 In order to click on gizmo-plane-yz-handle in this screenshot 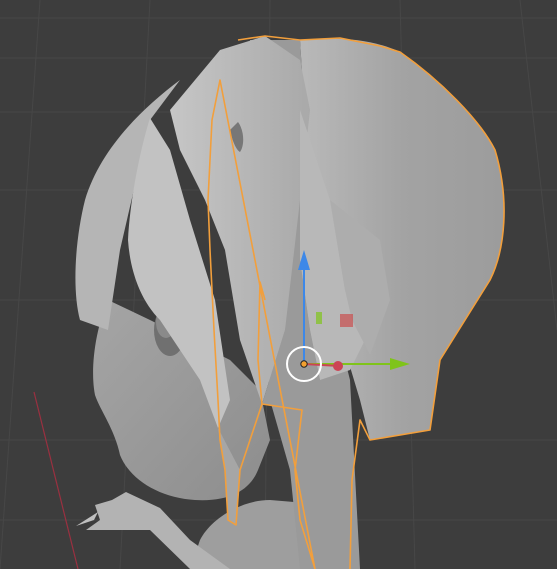, I will do `click(319, 318)`.